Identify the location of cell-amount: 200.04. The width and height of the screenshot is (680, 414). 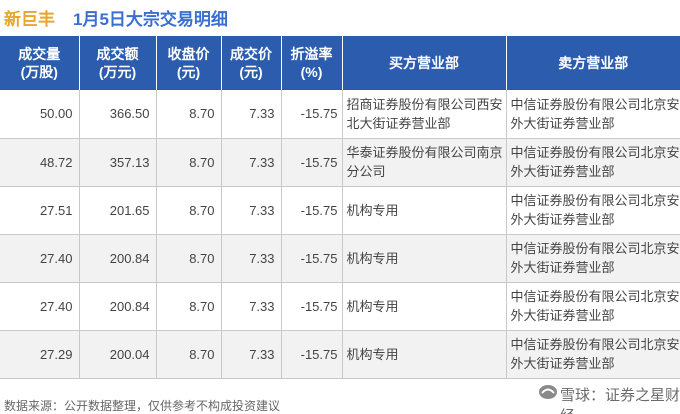
(118, 354).